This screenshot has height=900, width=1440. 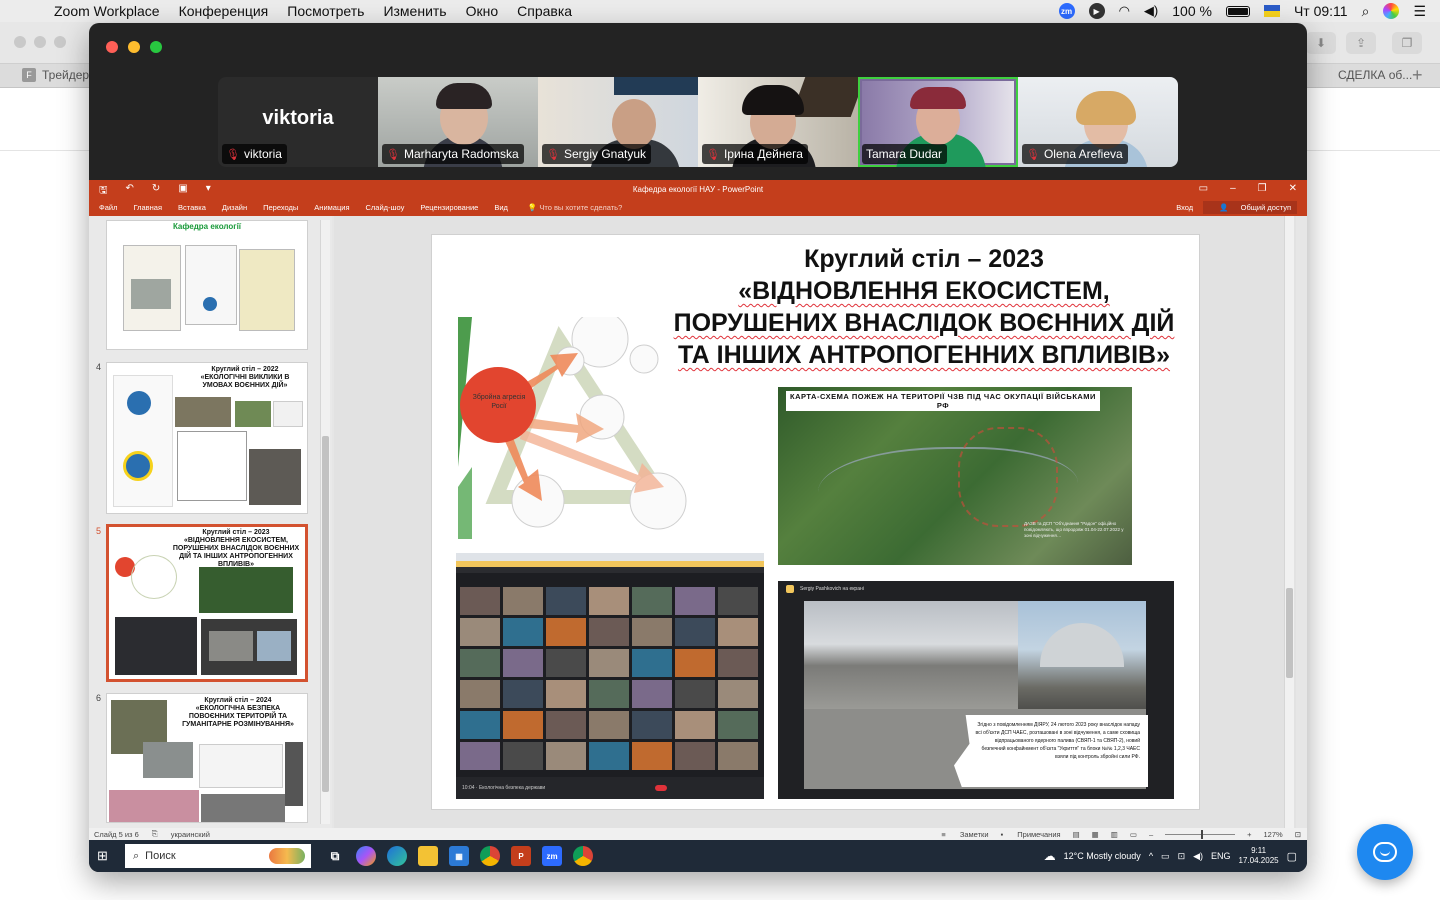 I want to click on tell-me-search: 💡 Что вы хотите сделать?, so click(x=575, y=207).